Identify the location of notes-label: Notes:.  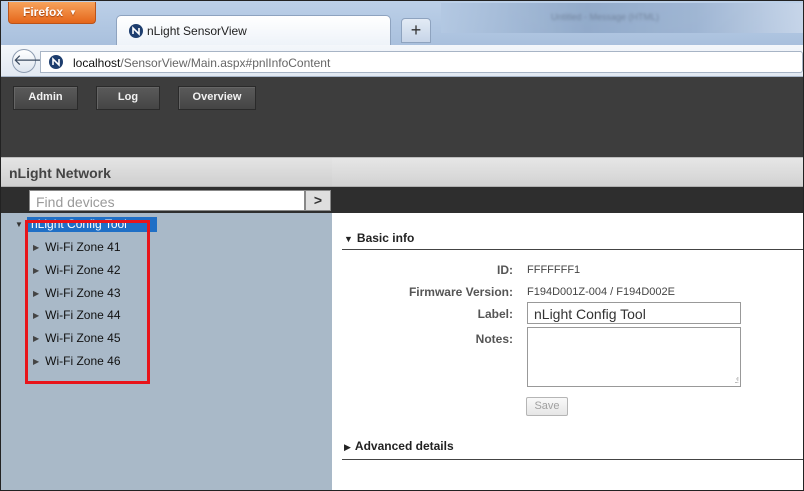
(494, 339).